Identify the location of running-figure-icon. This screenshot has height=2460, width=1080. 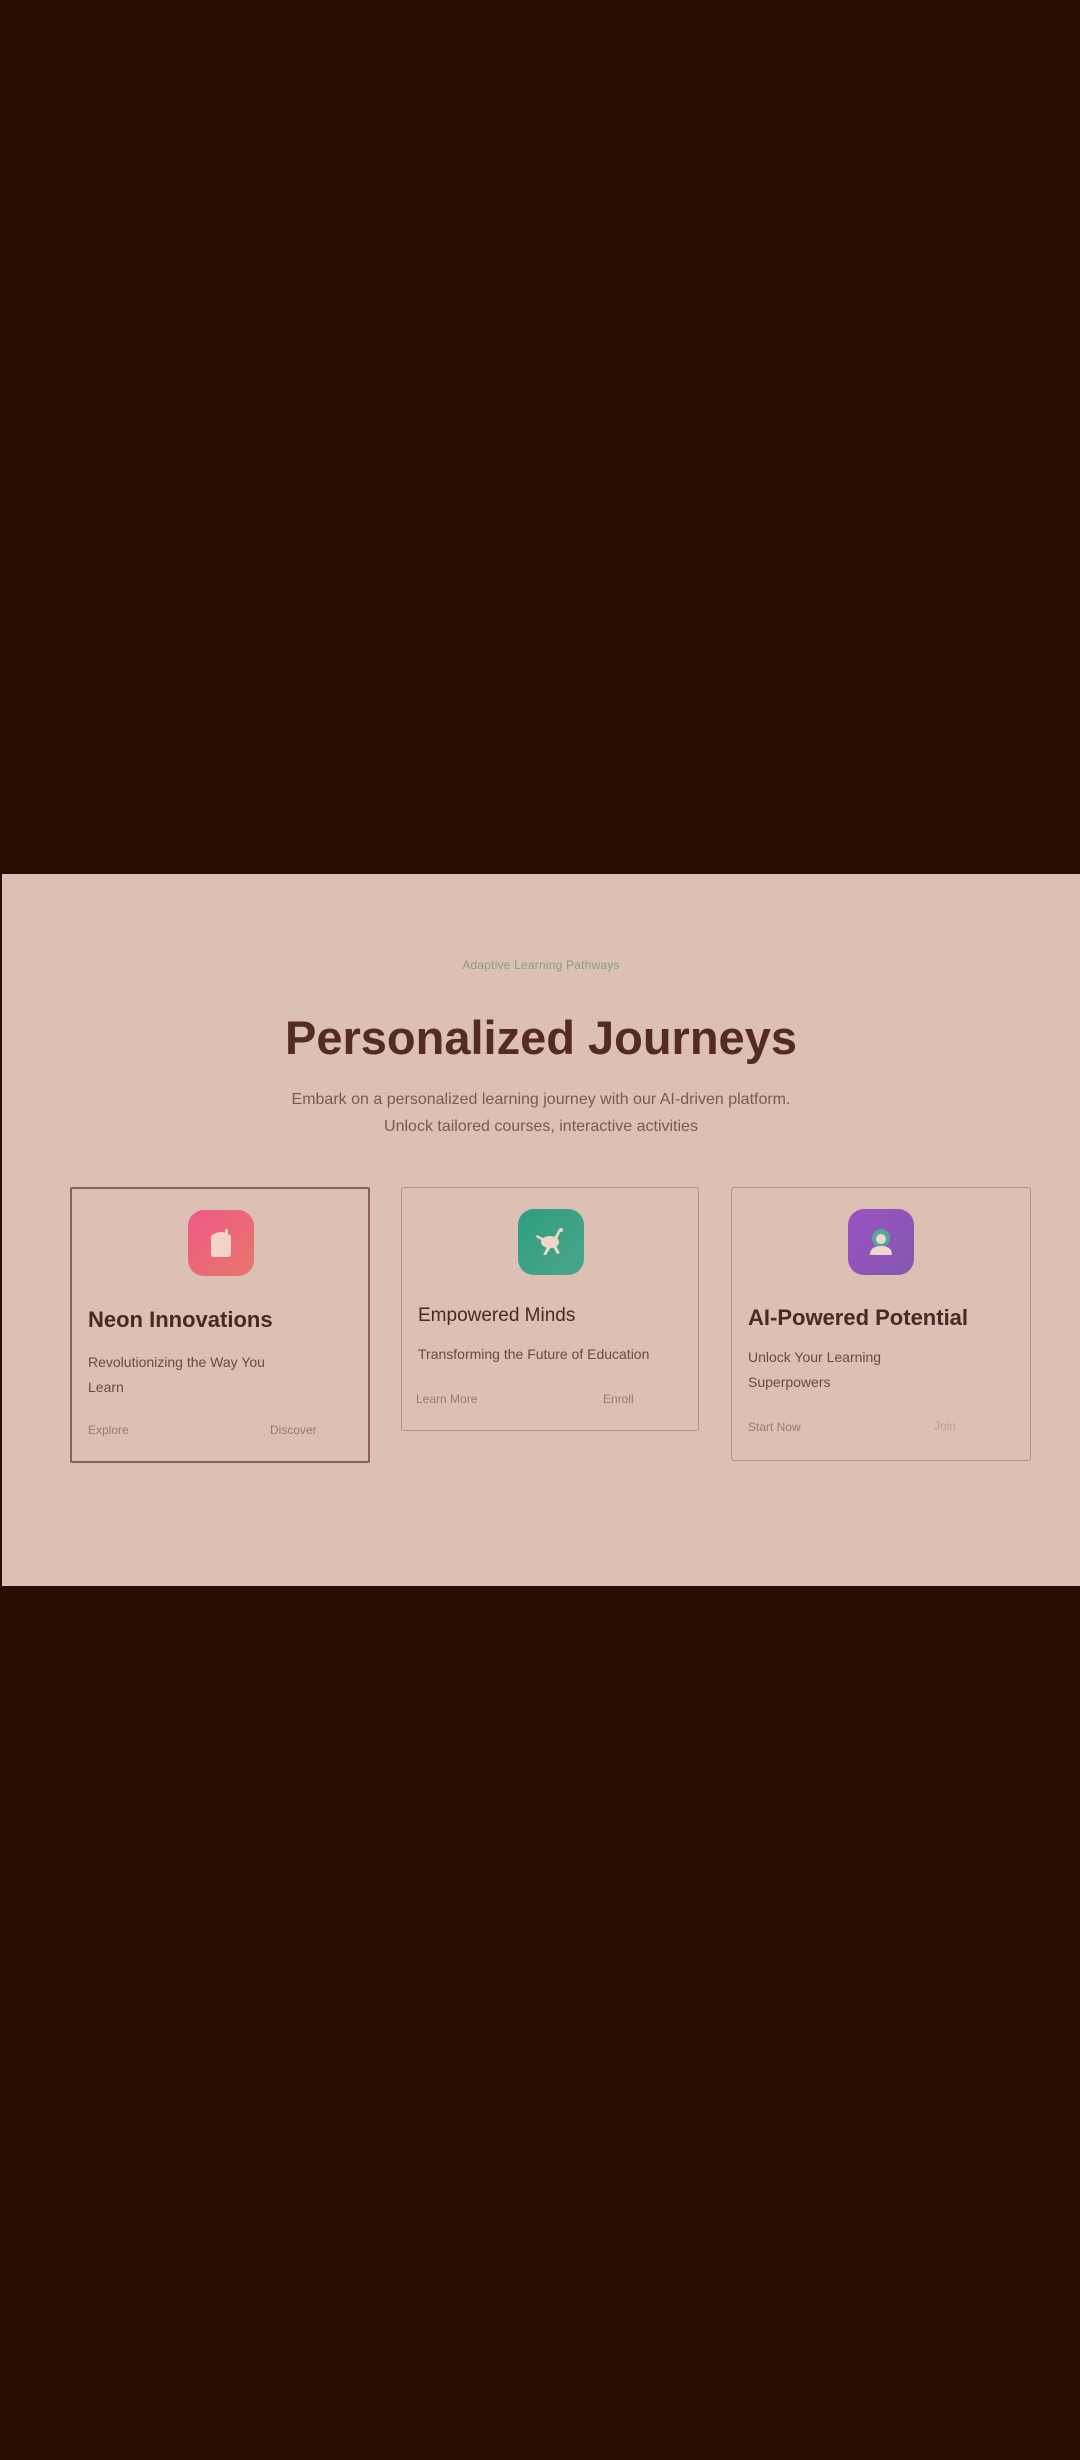
(549, 1241).